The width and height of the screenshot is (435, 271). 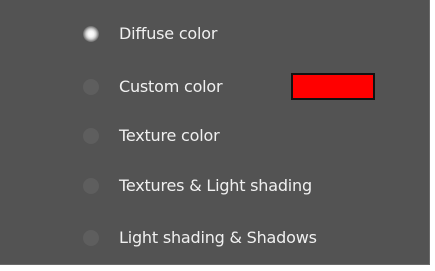 I want to click on radio-option-textures-light-shading: Textures & Light shading, so click(x=197, y=186).